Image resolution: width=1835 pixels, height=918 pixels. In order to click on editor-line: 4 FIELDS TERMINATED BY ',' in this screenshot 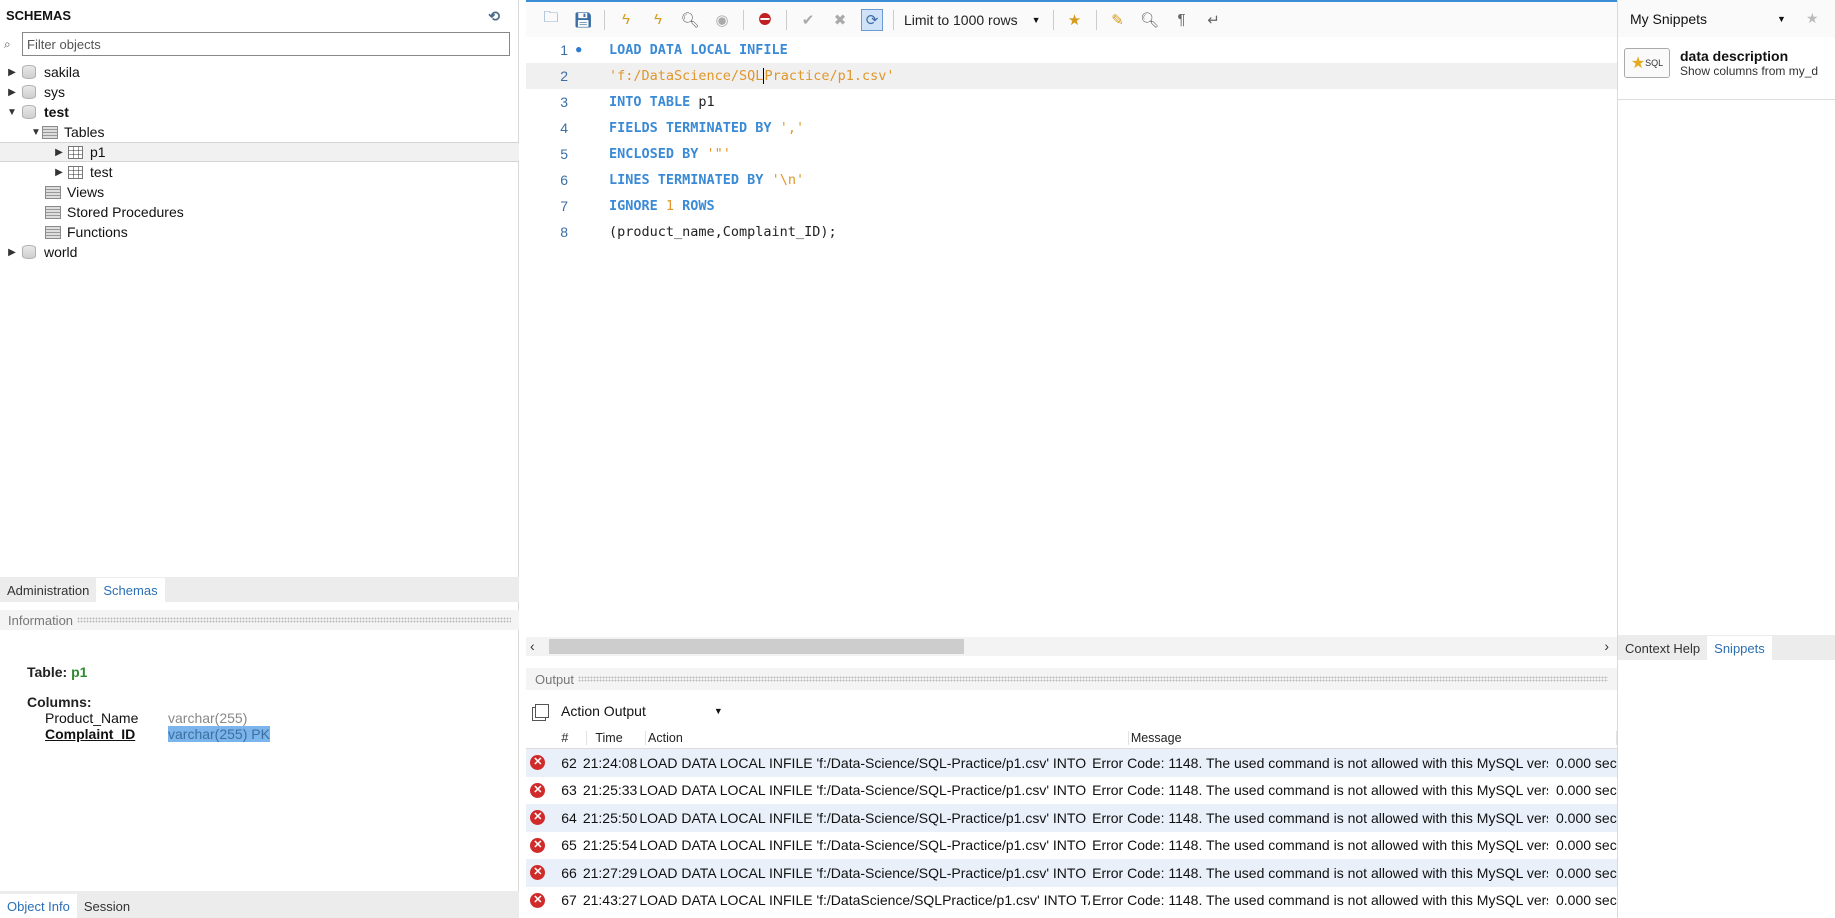, I will do `click(1071, 128)`.